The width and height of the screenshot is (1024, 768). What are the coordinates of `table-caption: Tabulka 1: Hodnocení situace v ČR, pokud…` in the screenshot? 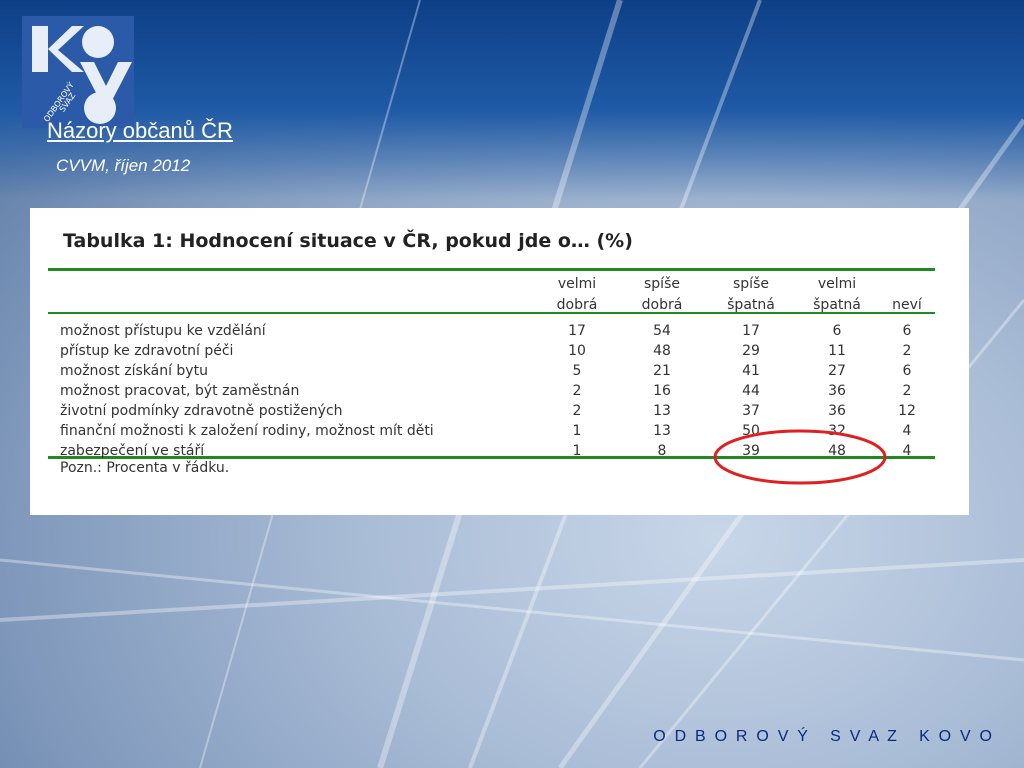 It's located at (348, 241).